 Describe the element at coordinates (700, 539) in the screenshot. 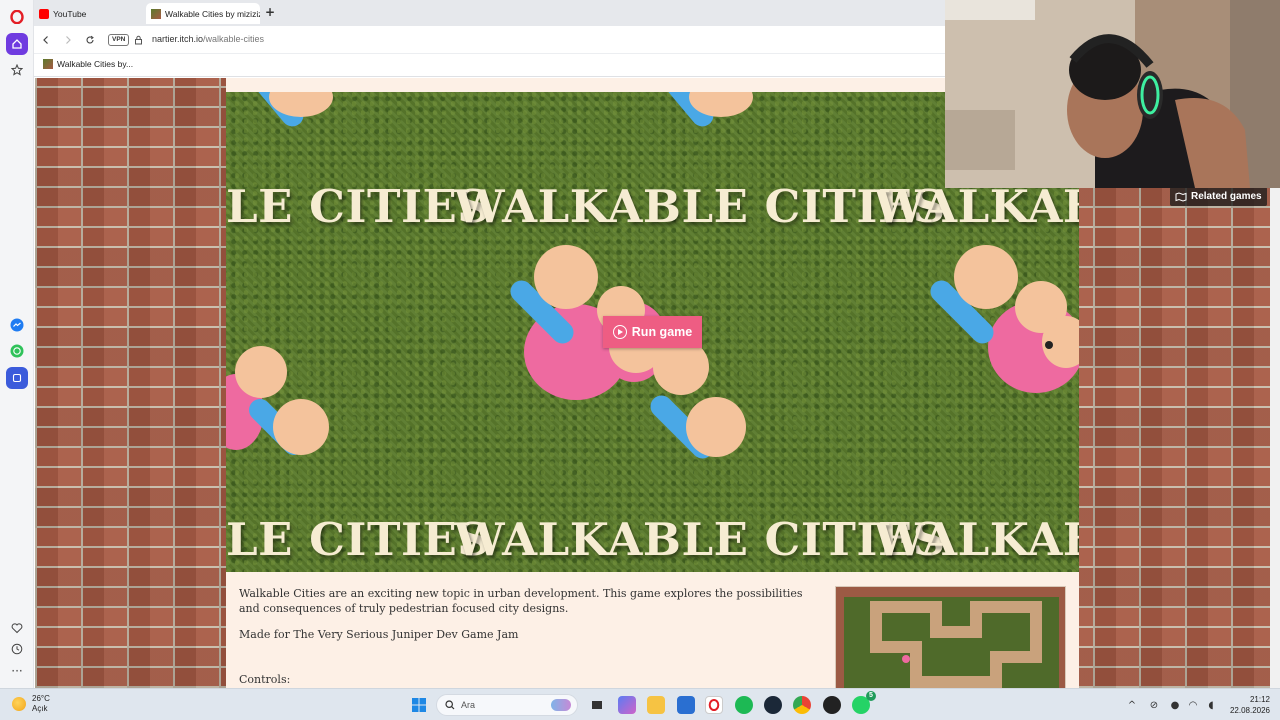

I see `banner-title-bottom: WALKABLE CITIES` at that location.